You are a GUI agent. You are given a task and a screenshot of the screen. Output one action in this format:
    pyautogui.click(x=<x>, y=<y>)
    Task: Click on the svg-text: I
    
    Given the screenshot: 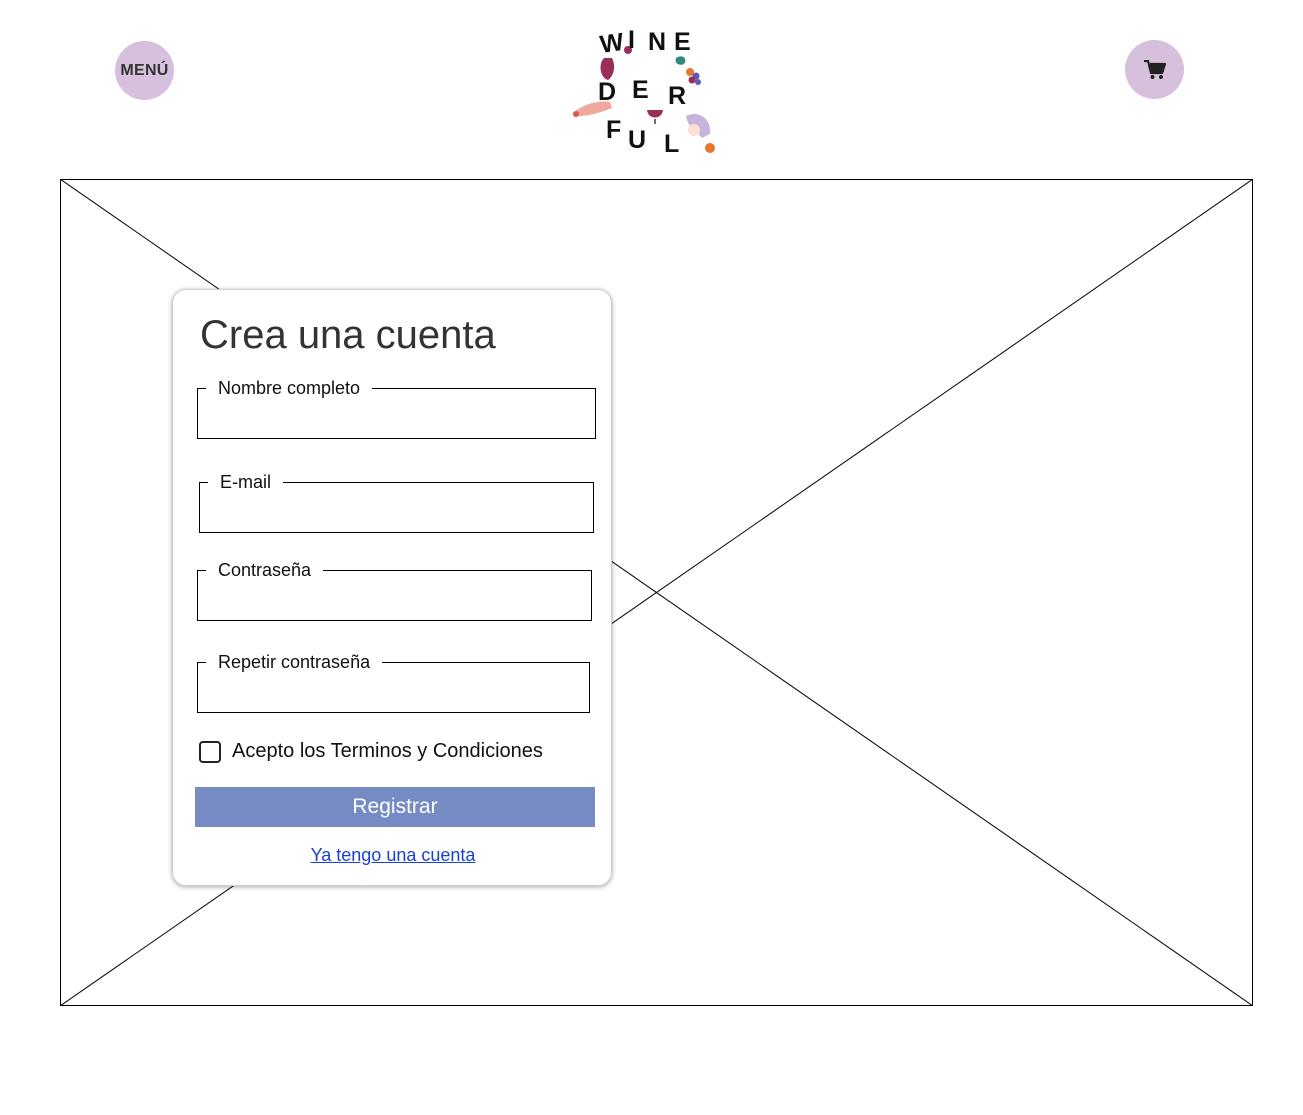 What is the action you would take?
    pyautogui.click(x=631, y=40)
    